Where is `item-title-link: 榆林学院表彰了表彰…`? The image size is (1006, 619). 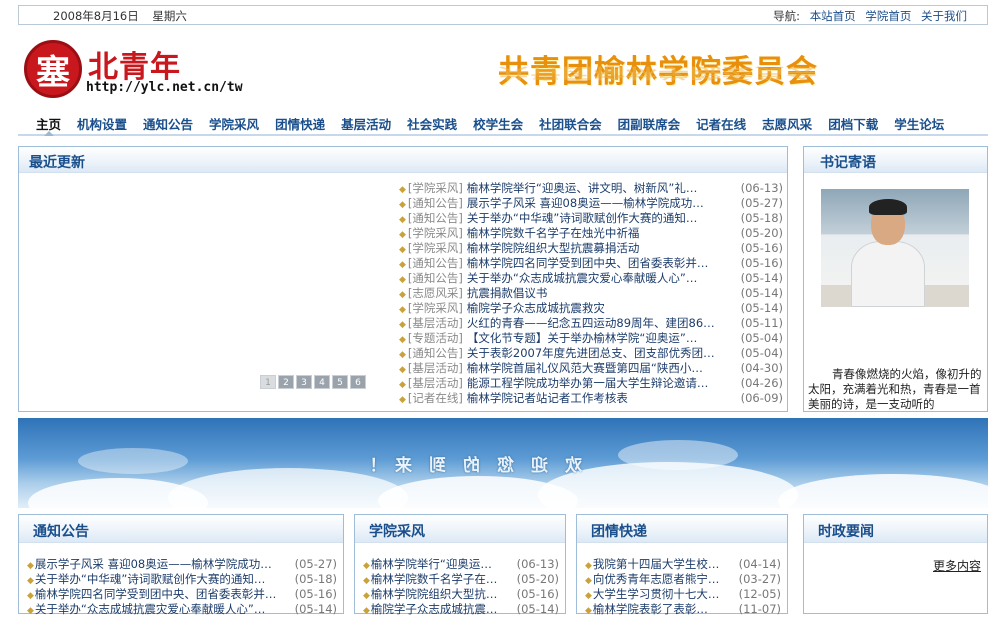 item-title-link: 榆林学院表彰了表彰… is located at coordinates (659, 609).